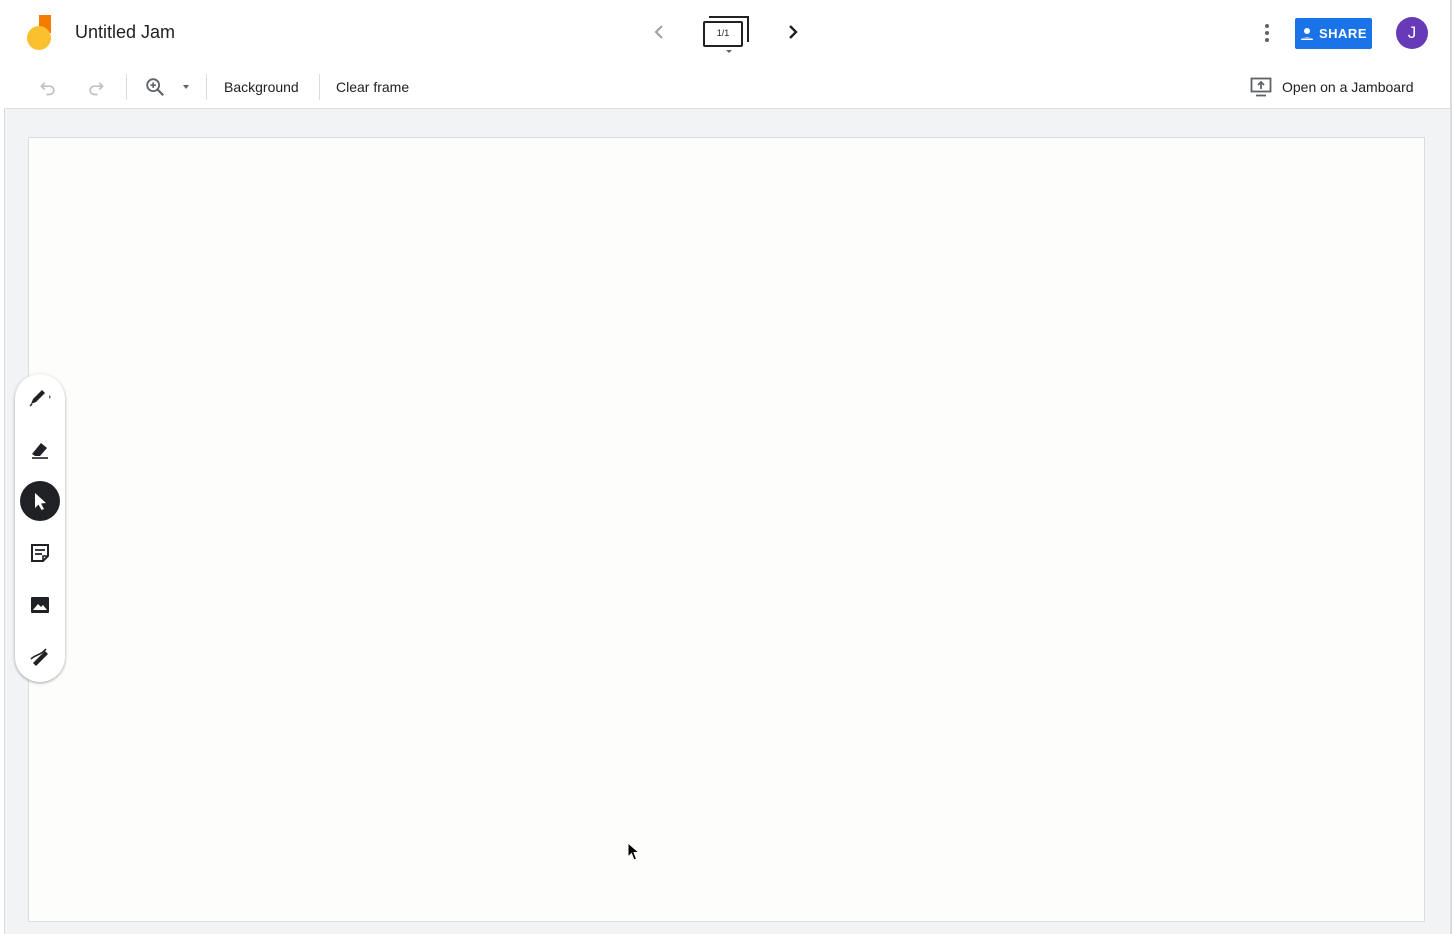  What do you see at coordinates (42, 34) in the screenshot?
I see `jamboard-logo-icon` at bounding box center [42, 34].